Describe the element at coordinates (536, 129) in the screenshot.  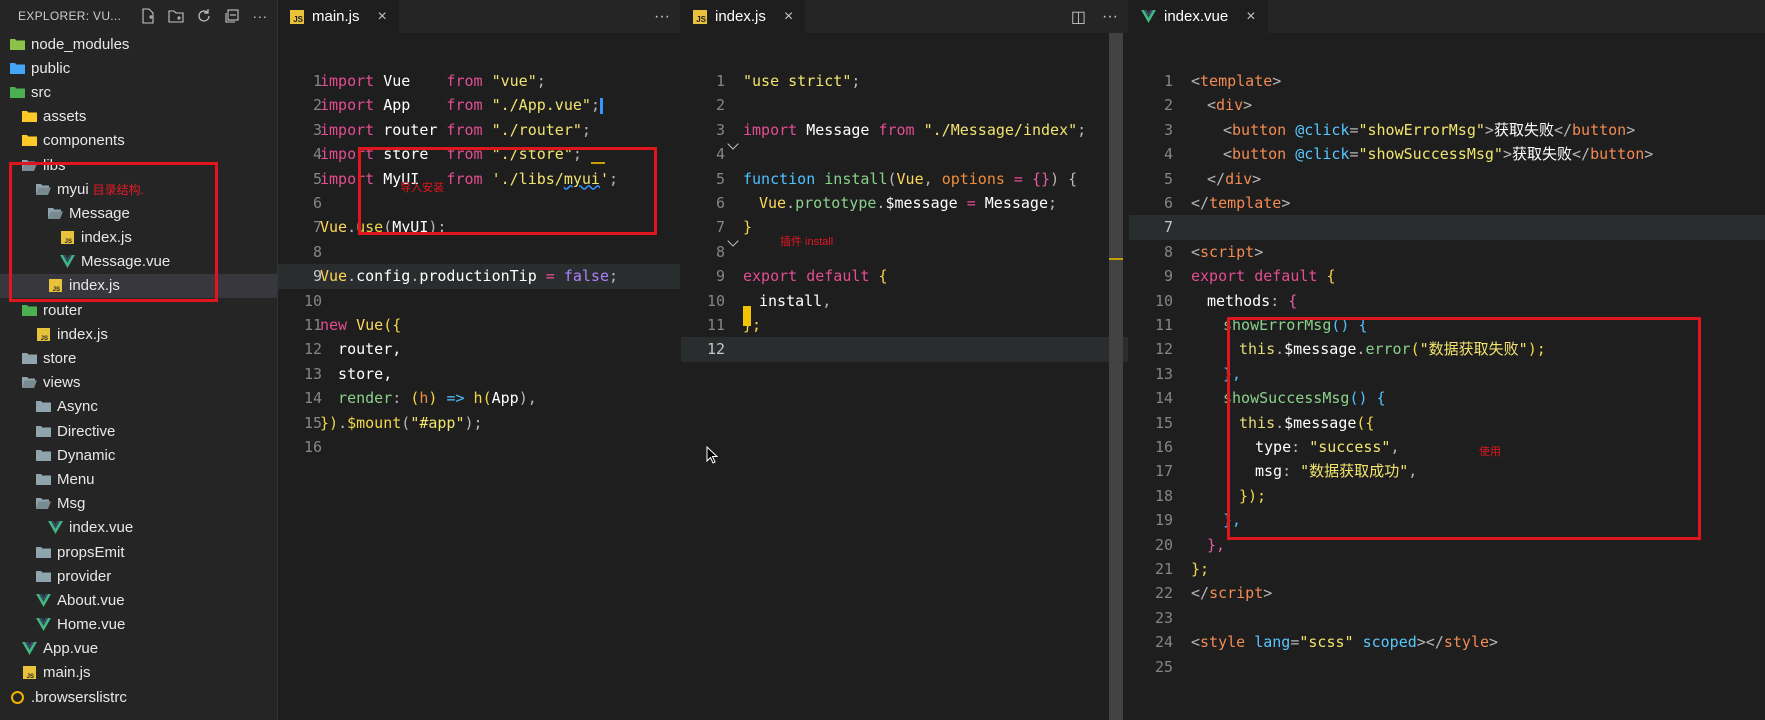
I see `code-token: "./router"` at that location.